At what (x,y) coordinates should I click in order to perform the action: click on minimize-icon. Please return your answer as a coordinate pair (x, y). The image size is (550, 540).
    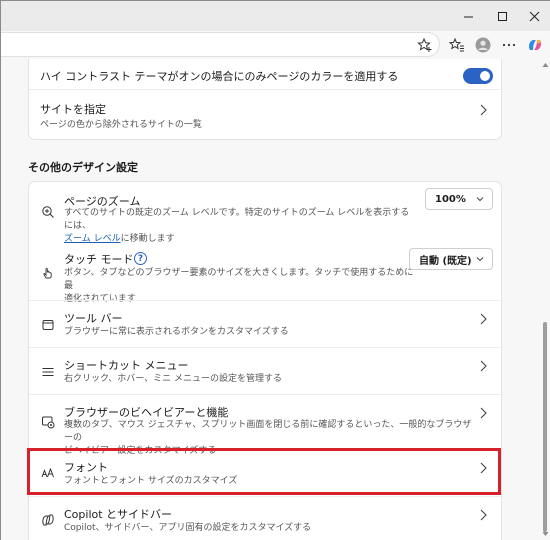
    Looking at the image, I should click on (468, 16).